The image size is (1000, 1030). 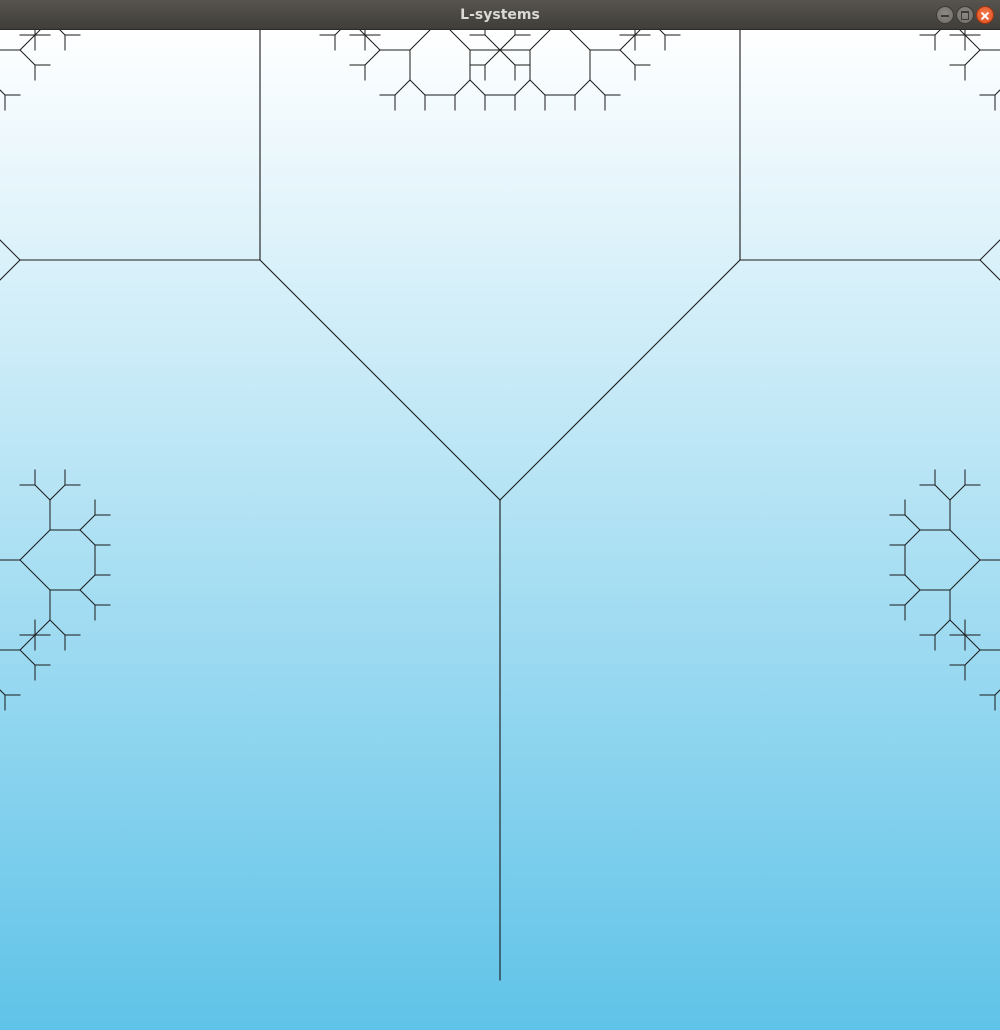 I want to click on window-title: L-systems, so click(x=500, y=15).